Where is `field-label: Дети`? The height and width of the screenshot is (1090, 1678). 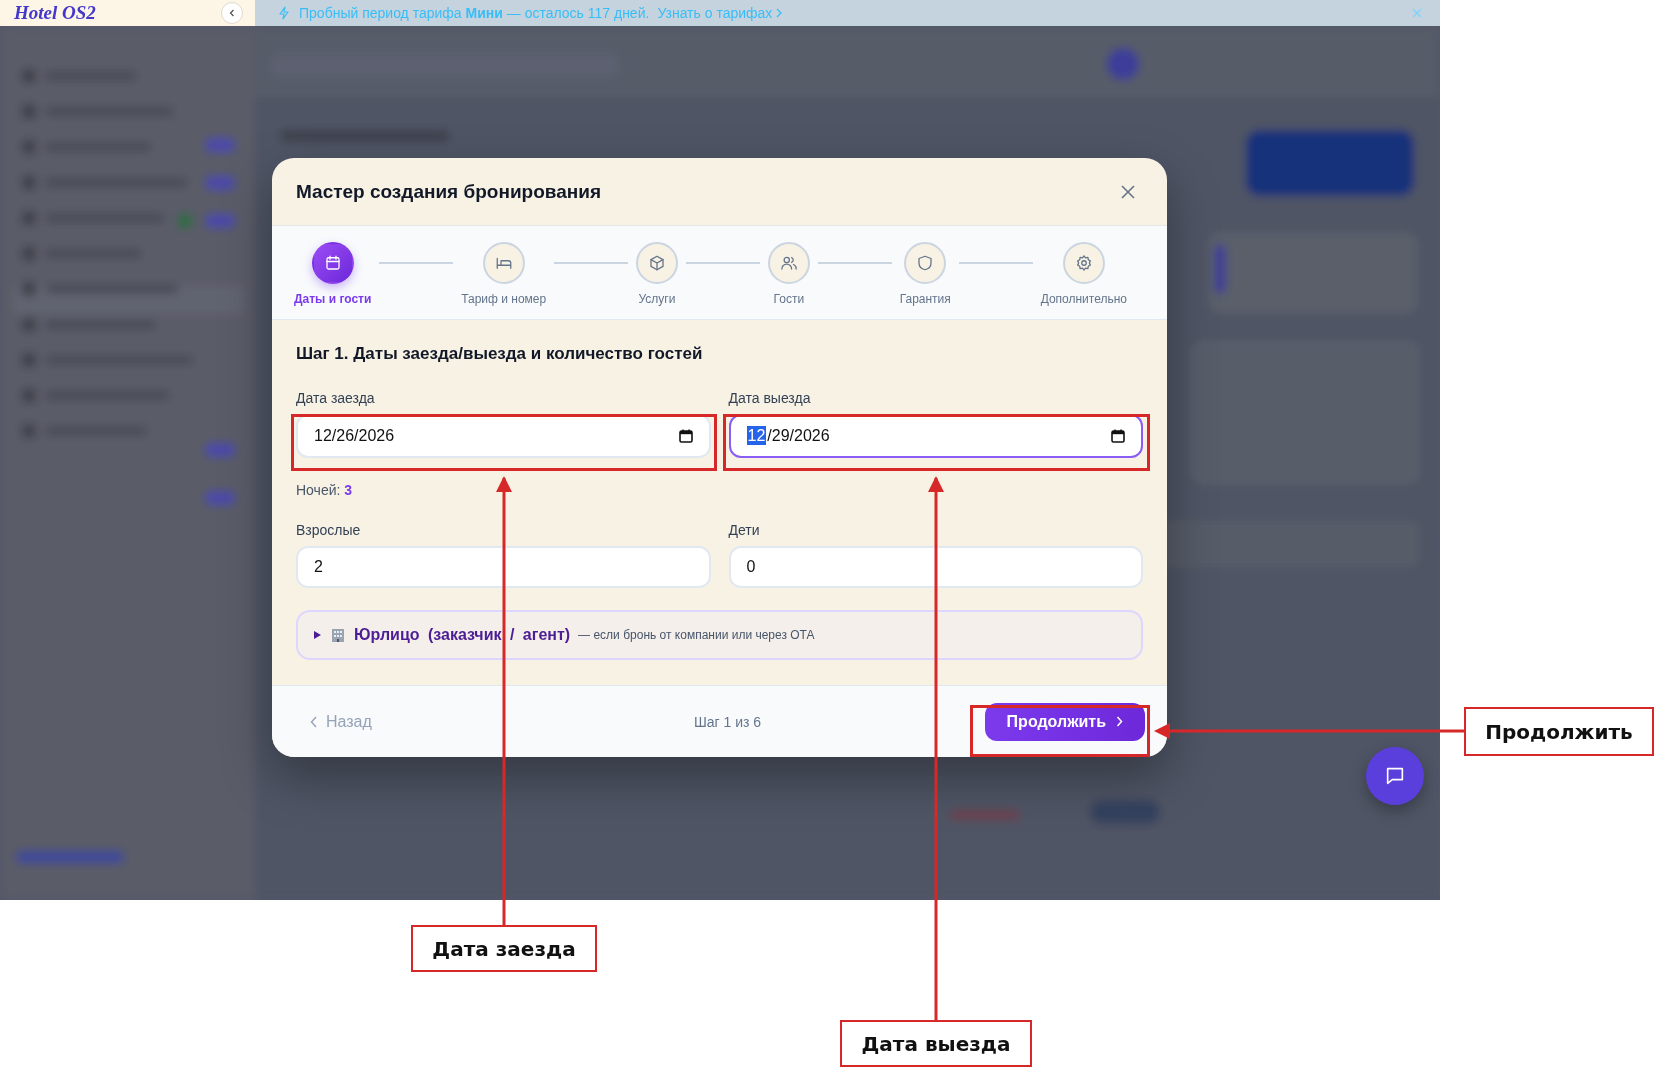 field-label: Дети is located at coordinates (744, 530).